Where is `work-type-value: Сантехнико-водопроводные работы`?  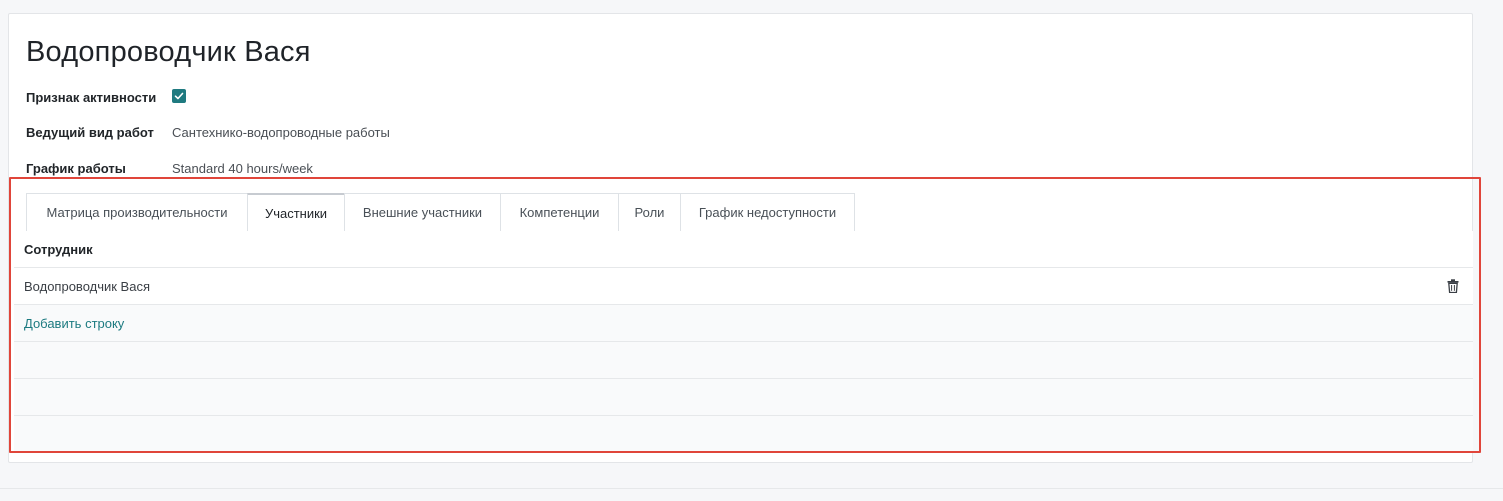 work-type-value: Сантехнико-водопроводные работы is located at coordinates (281, 132).